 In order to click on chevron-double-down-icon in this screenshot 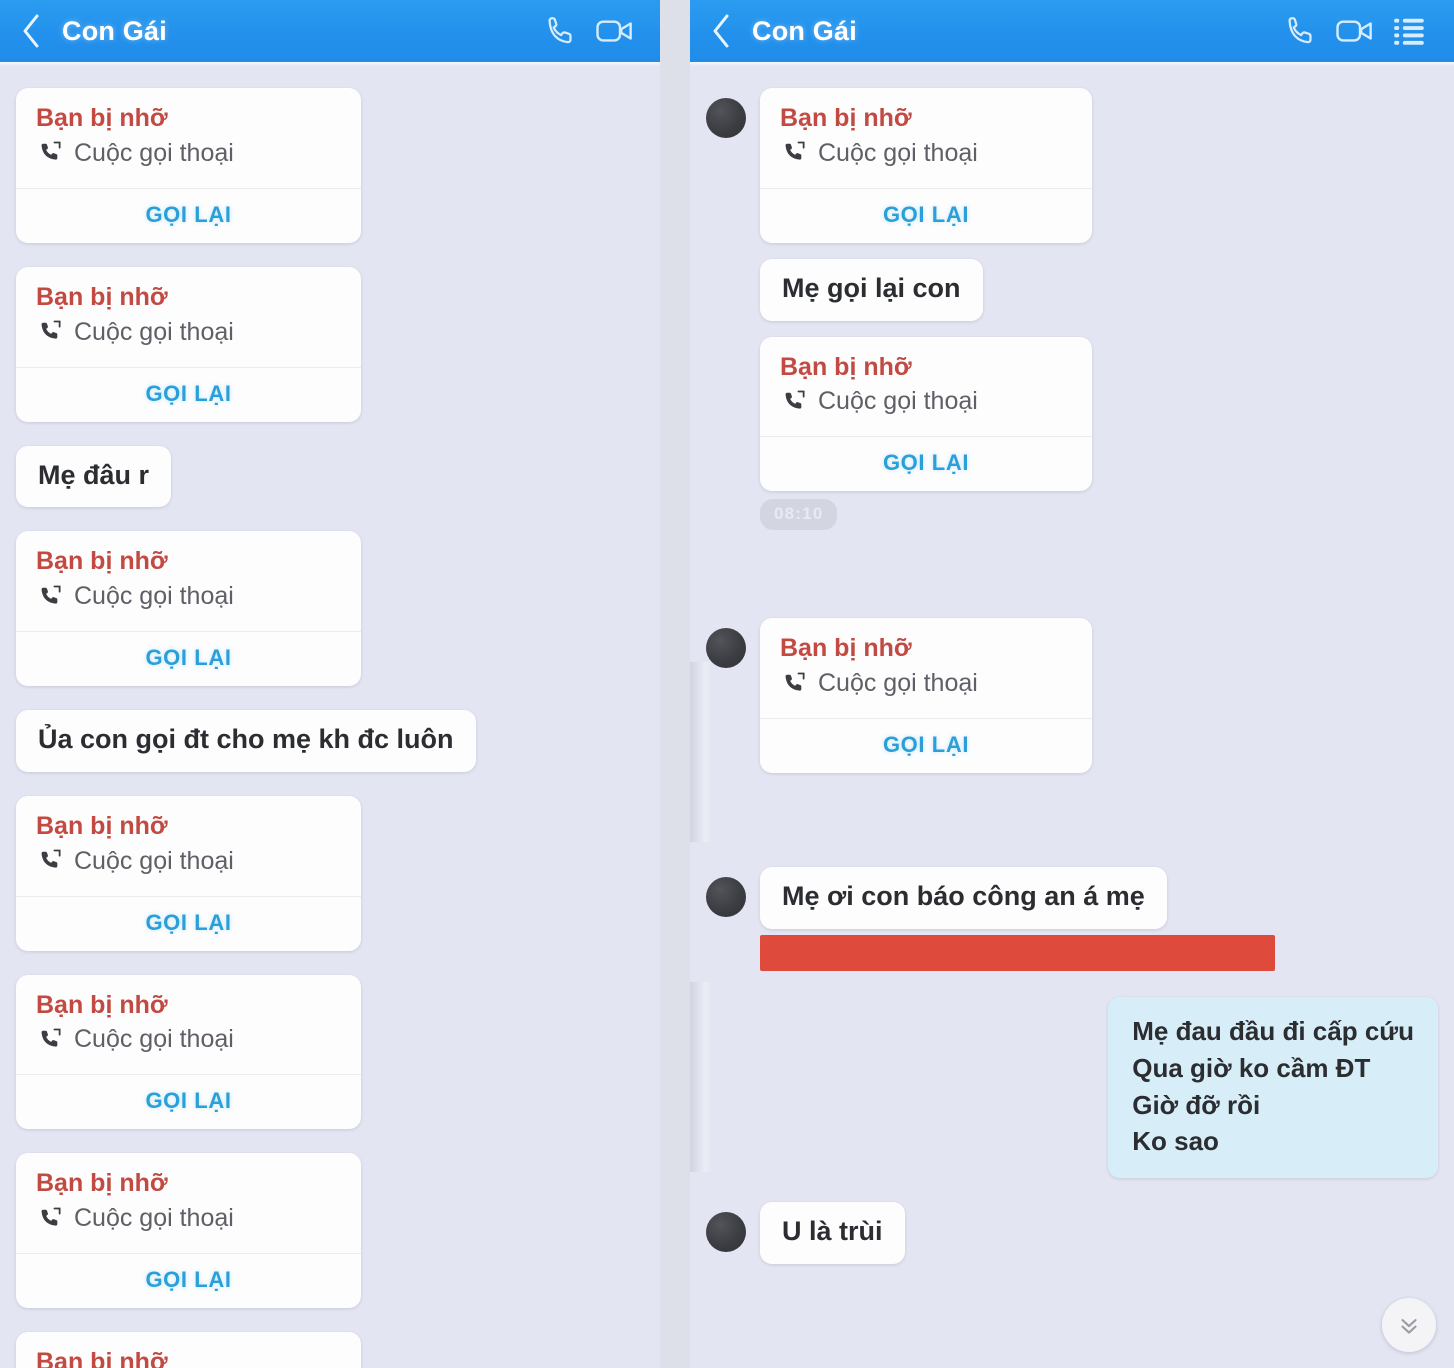, I will do `click(1409, 1326)`.